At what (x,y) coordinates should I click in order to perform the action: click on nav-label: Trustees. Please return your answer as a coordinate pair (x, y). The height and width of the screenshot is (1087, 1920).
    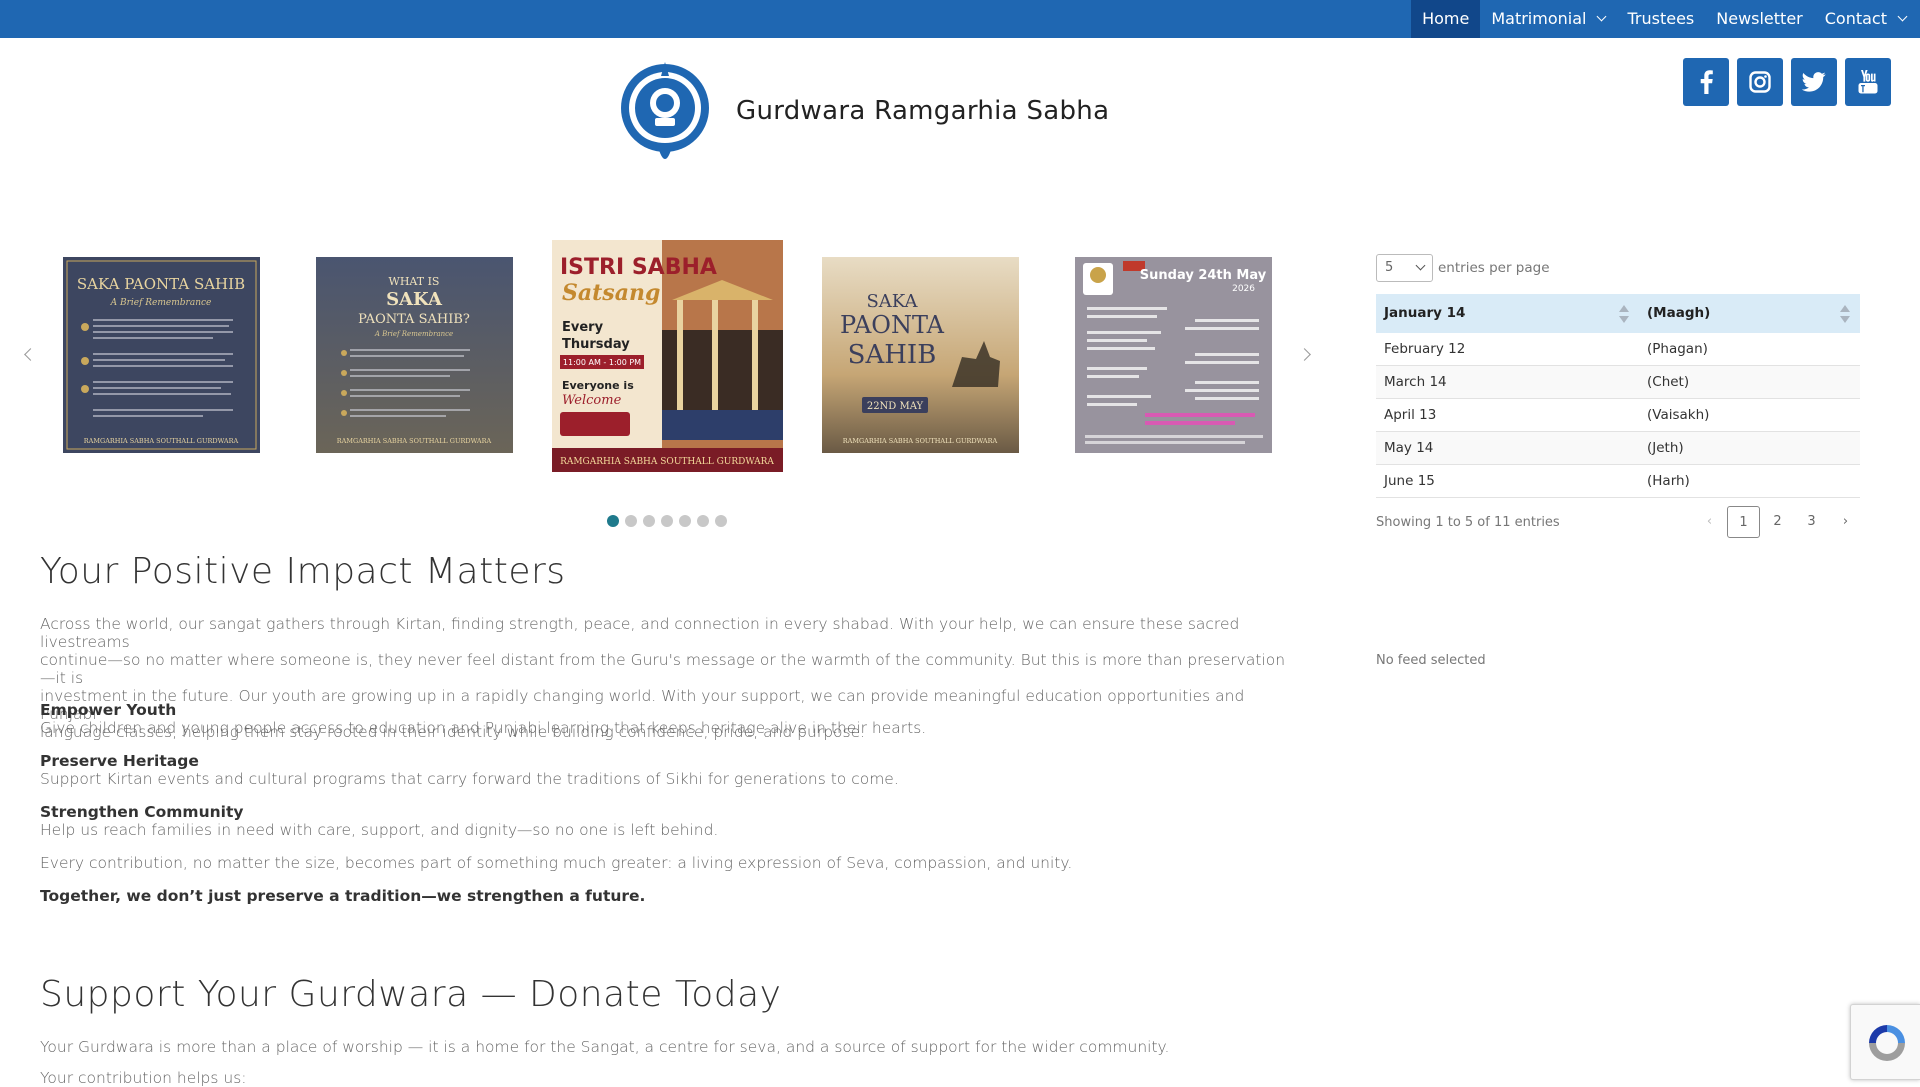
    Looking at the image, I should click on (1661, 18).